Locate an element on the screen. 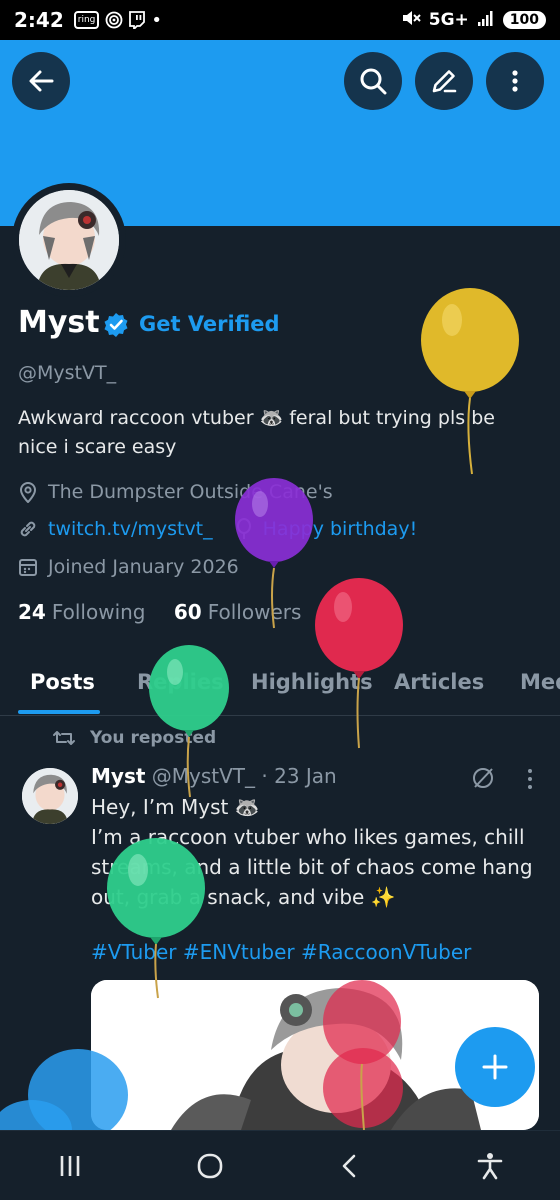 The width and height of the screenshot is (560, 1200). avatar-image is located at coordinates (69, 240).